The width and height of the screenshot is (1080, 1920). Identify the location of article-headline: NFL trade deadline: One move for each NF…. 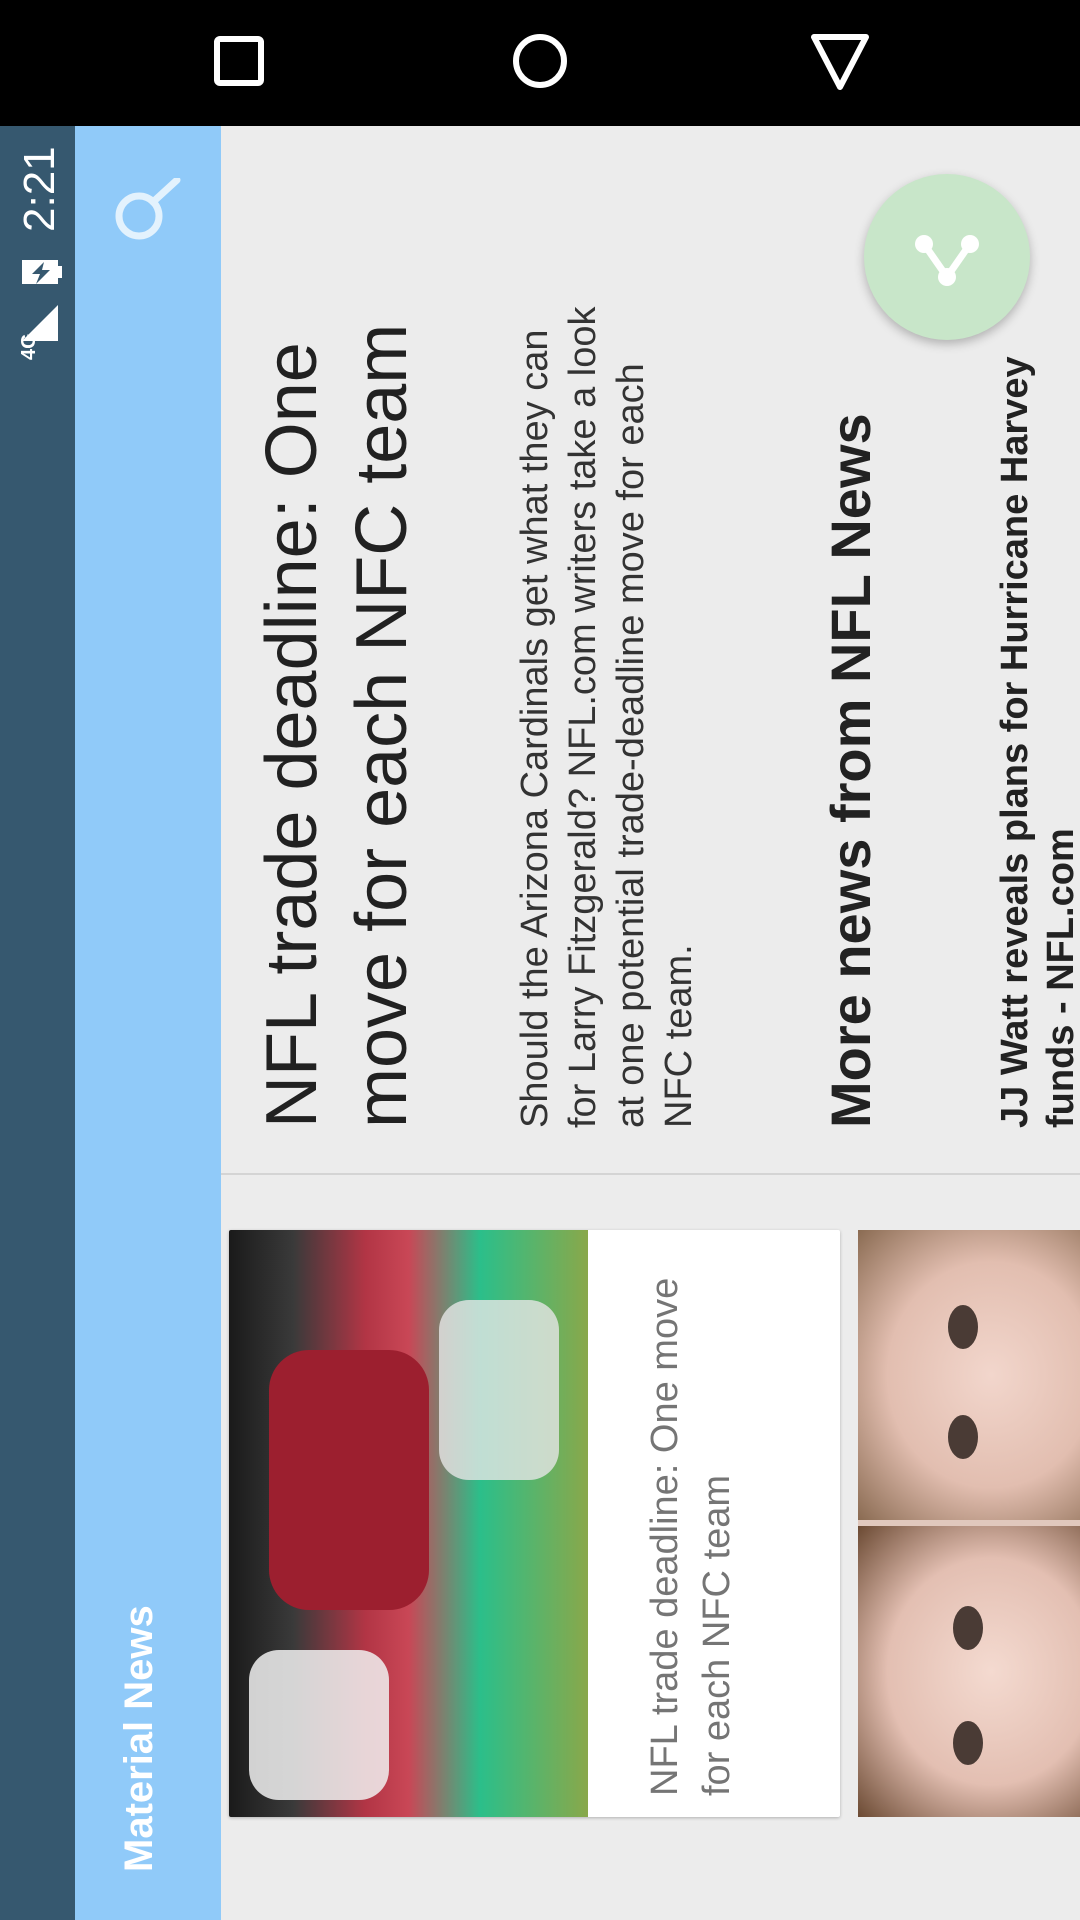
(337, 725).